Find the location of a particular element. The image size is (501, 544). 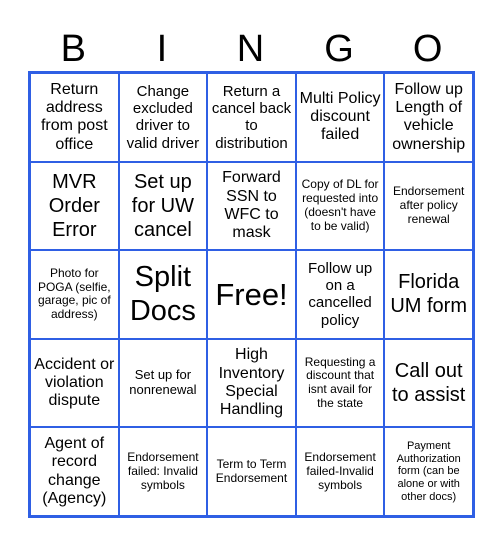

bingo-cell: Term to Term Endorsement is located at coordinates (251, 471).